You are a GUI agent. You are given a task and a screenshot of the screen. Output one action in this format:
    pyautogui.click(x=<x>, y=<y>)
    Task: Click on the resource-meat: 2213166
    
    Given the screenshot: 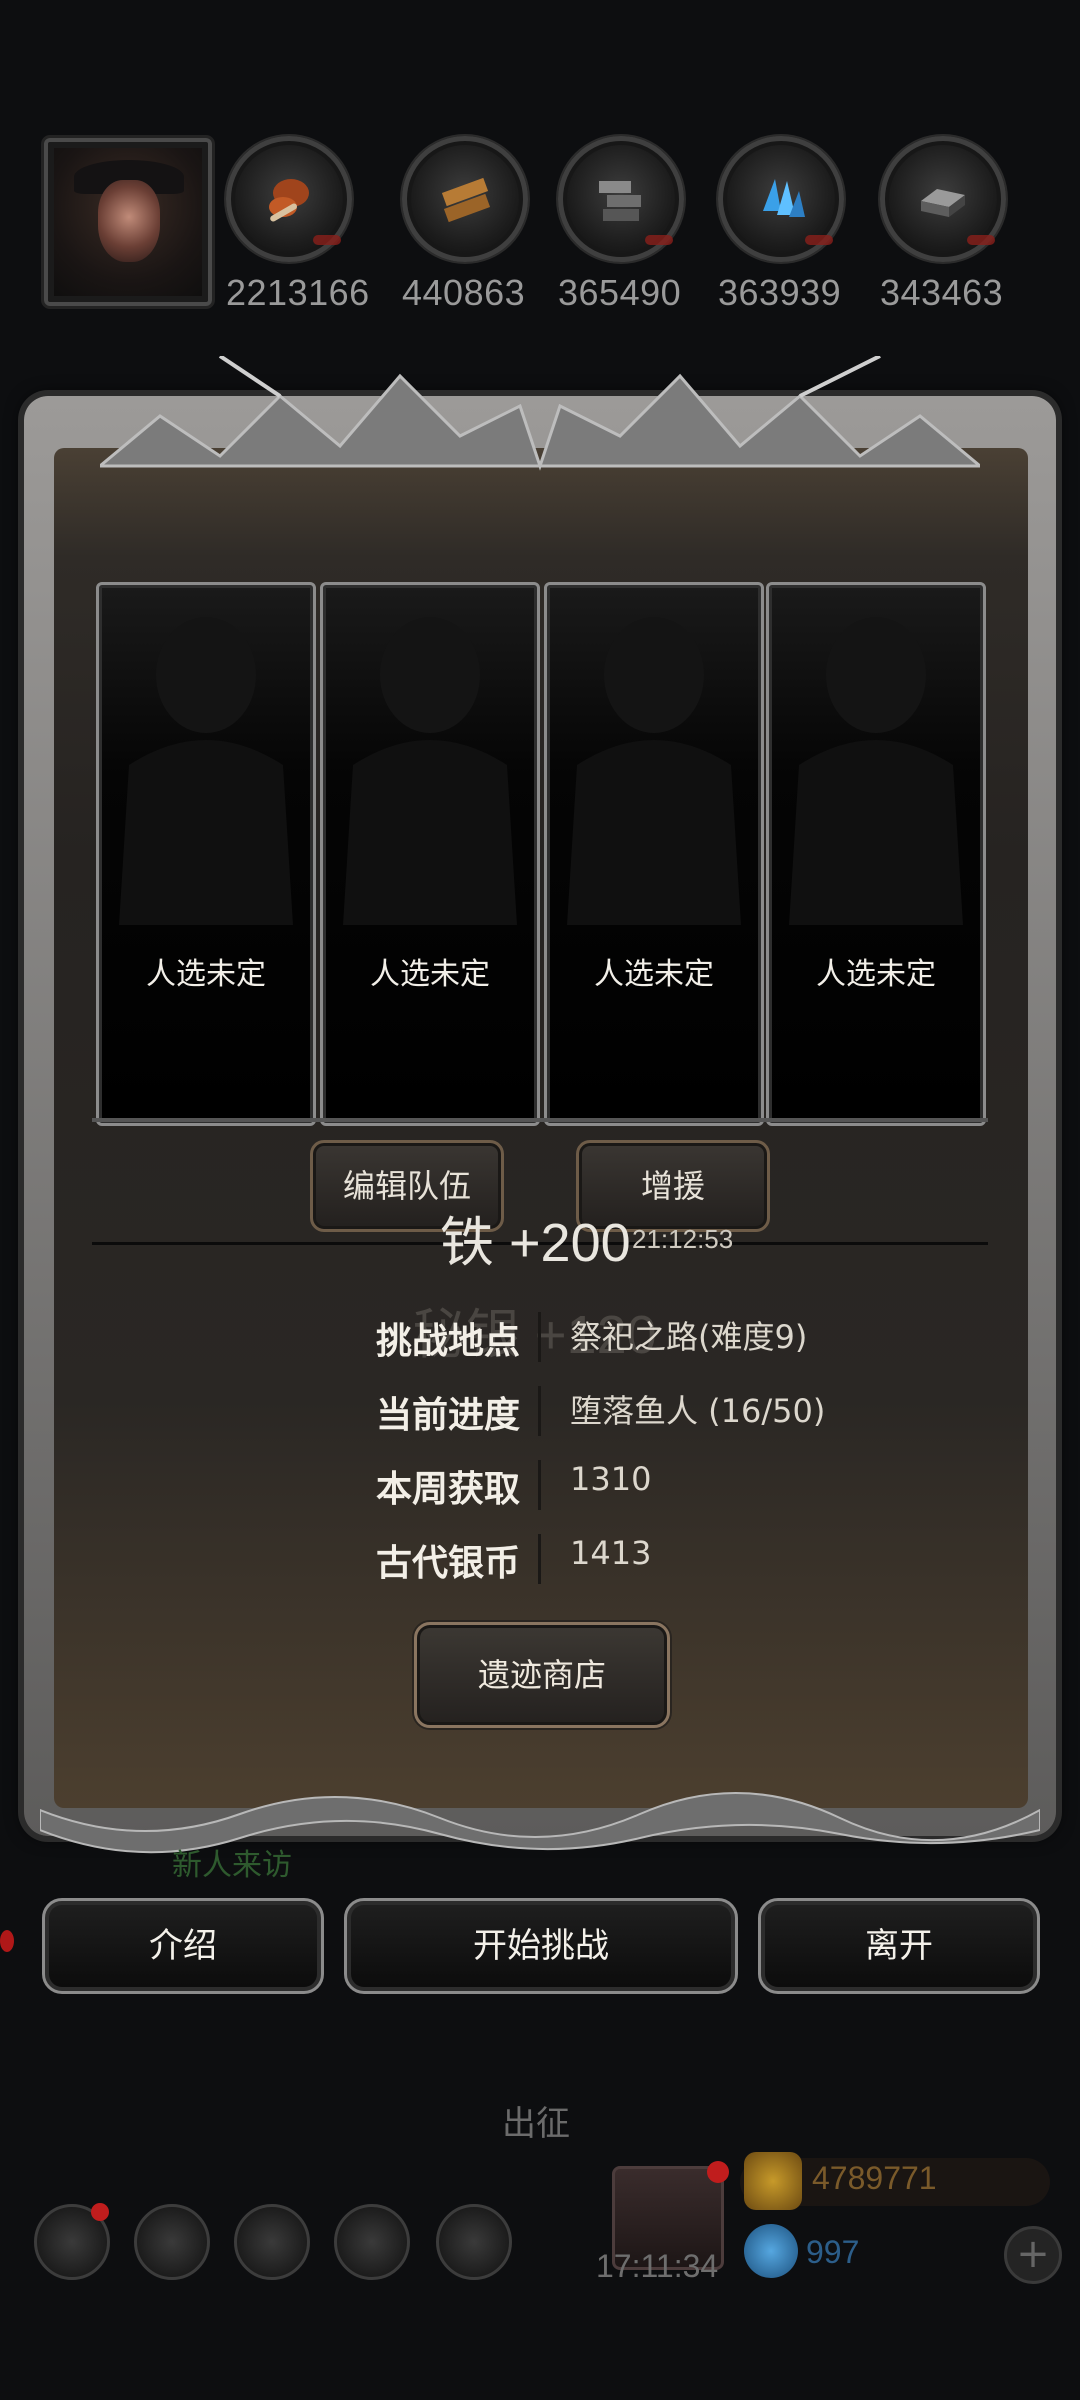 What is the action you would take?
    pyautogui.click(x=298, y=225)
    